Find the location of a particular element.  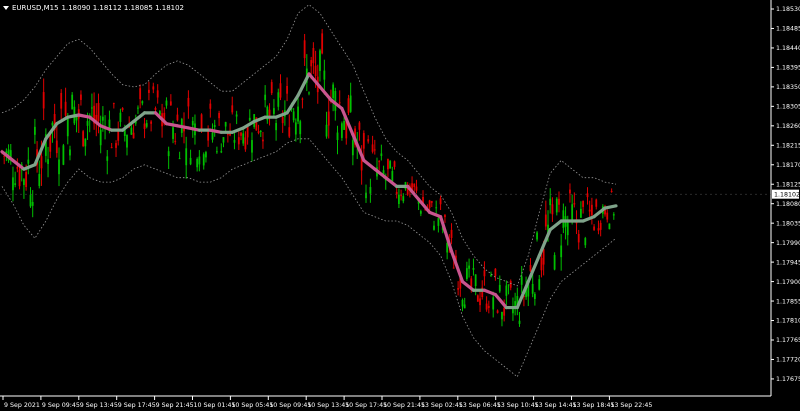

symbol-label: EURUSD,M15 is located at coordinates (35, 7).